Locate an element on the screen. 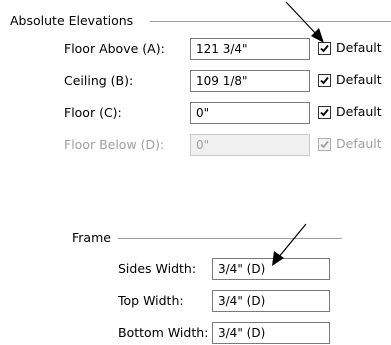 This screenshot has width=391, height=345. floor-below-default-label: Default is located at coordinates (359, 143).